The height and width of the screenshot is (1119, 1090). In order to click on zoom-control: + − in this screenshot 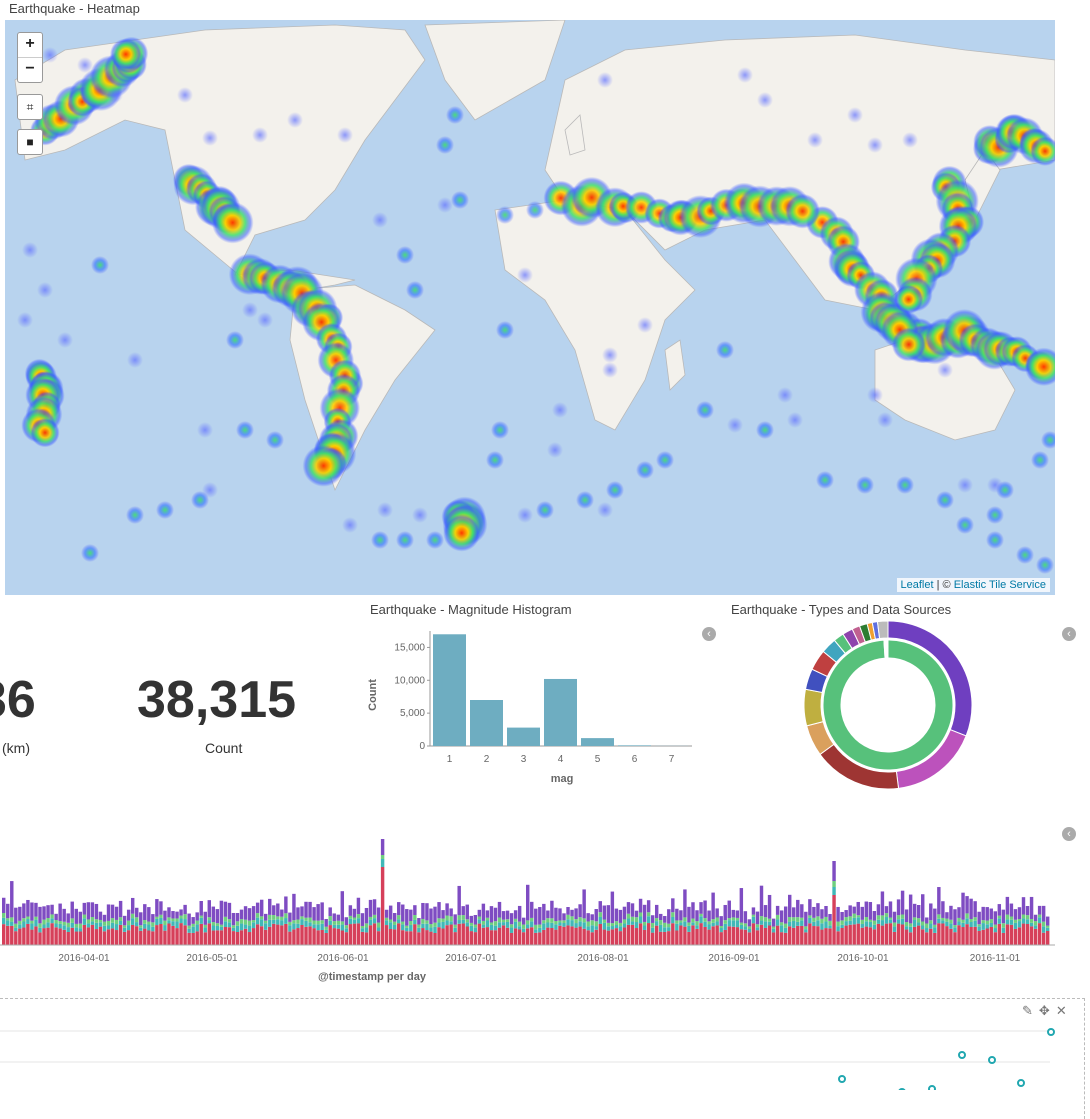, I will do `click(30, 57)`.